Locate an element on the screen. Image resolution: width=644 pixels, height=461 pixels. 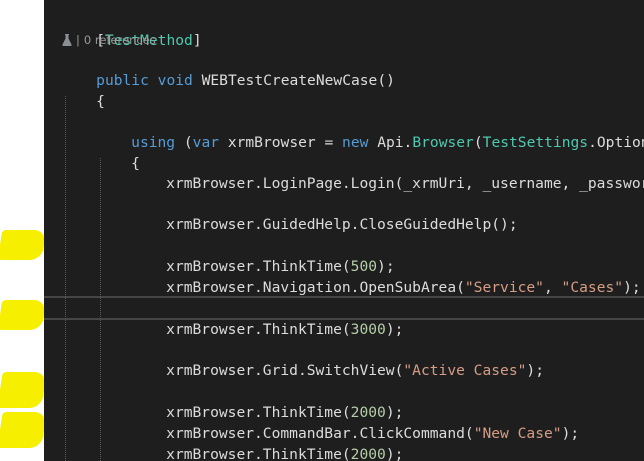
type-test-settings: TestSettings is located at coordinates (535, 142).